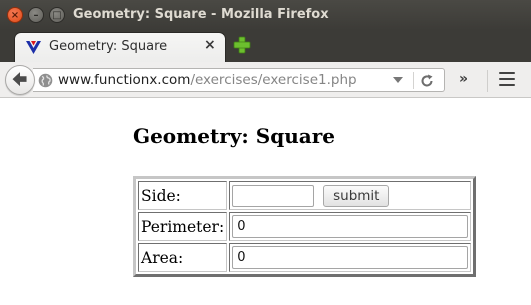  I want to click on back-button, so click(20, 80).